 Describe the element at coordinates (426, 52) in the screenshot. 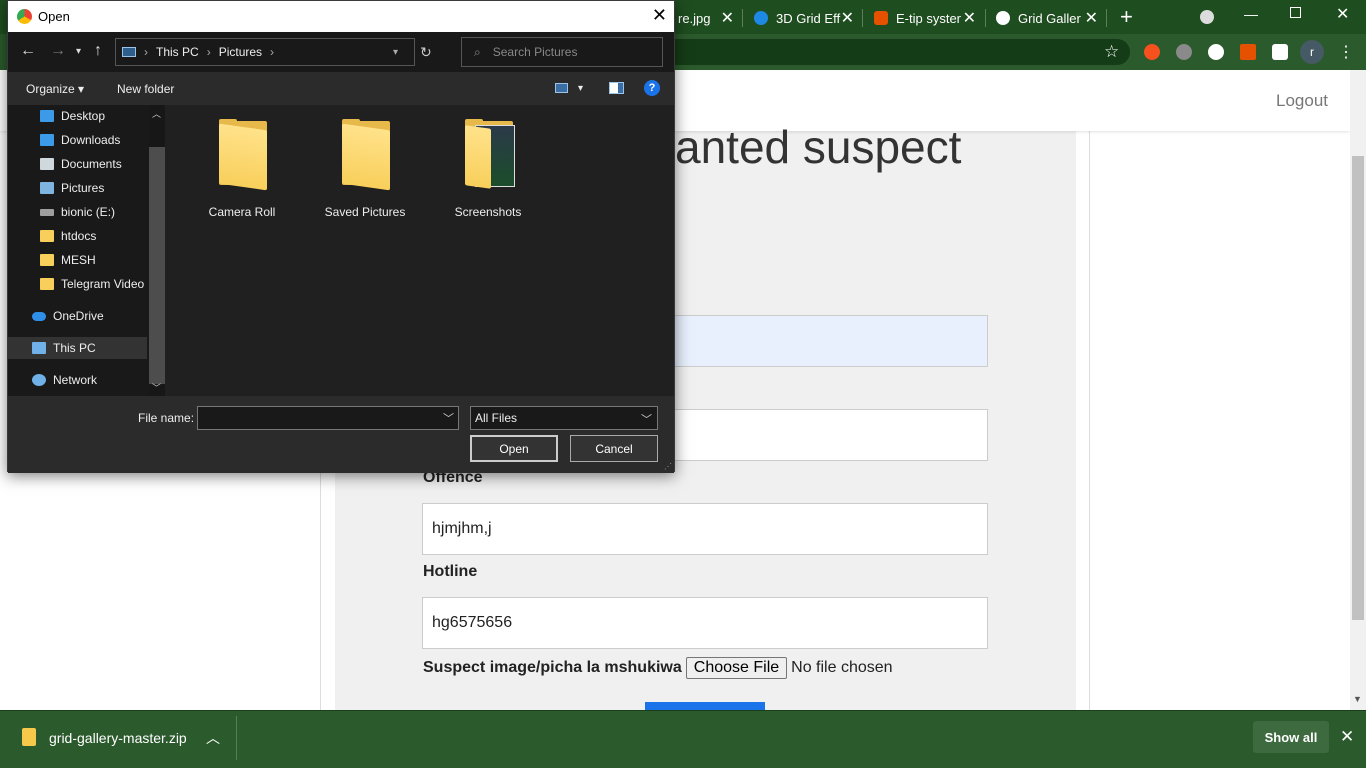

I see `refresh-icon: ↻` at that location.